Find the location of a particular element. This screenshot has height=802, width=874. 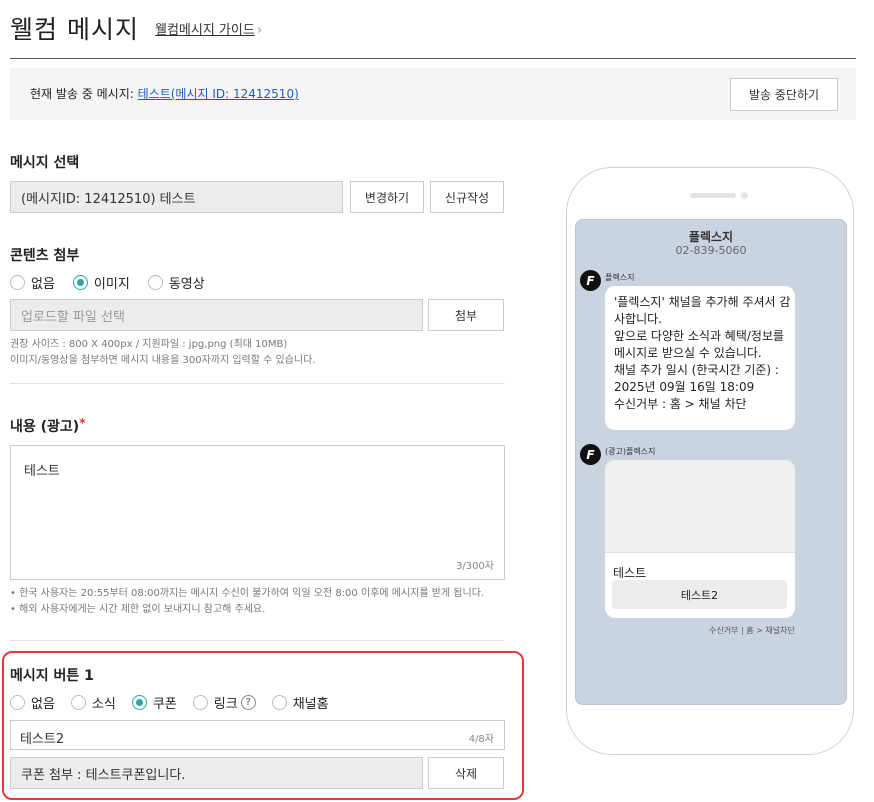

guide-link-label: 웰컴메시지 가이드 is located at coordinates (205, 30).